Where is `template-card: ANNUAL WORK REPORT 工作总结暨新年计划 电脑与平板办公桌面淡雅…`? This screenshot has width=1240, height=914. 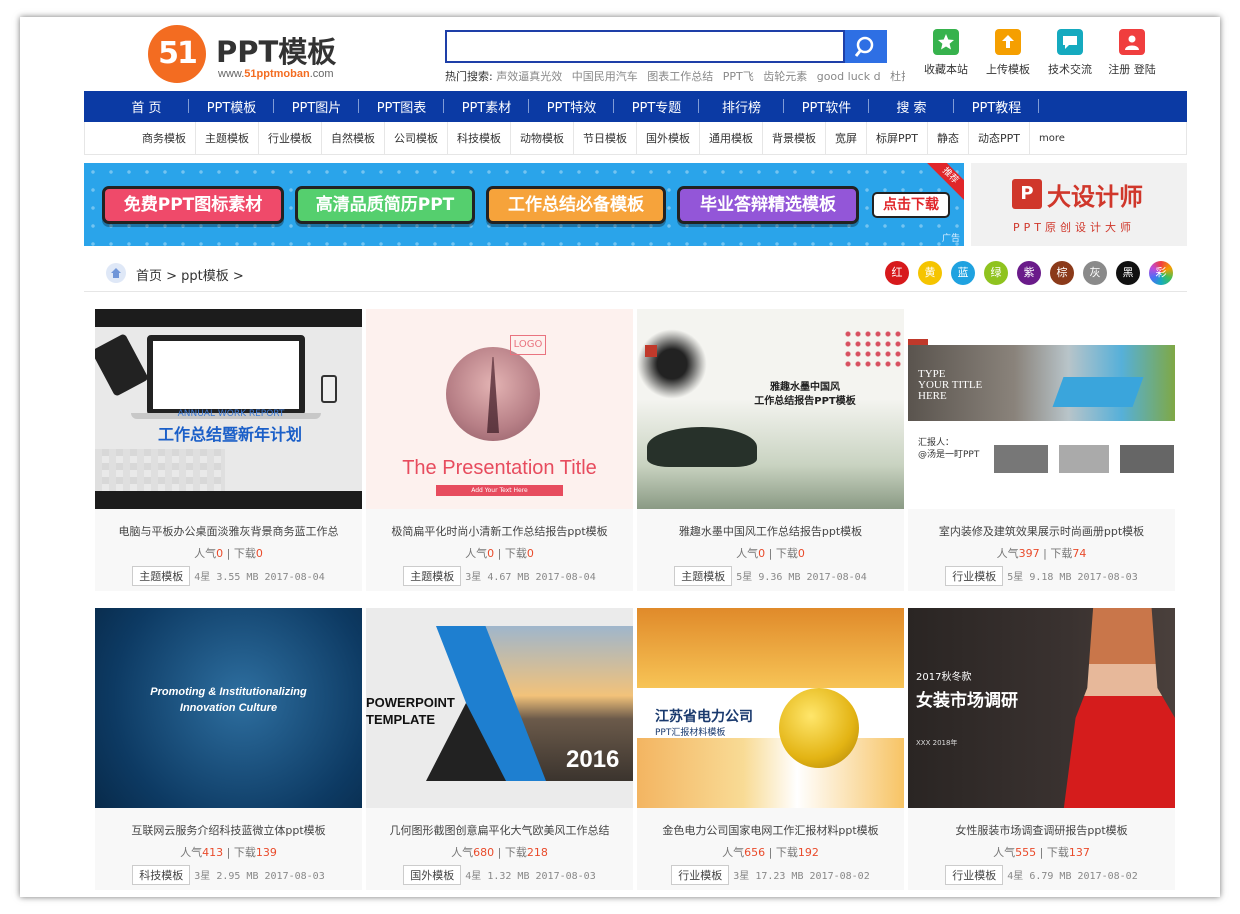 template-card: ANNUAL WORK REPORT 工作总结暨新年计划 电脑与平板办公桌面淡雅… is located at coordinates (228, 450).